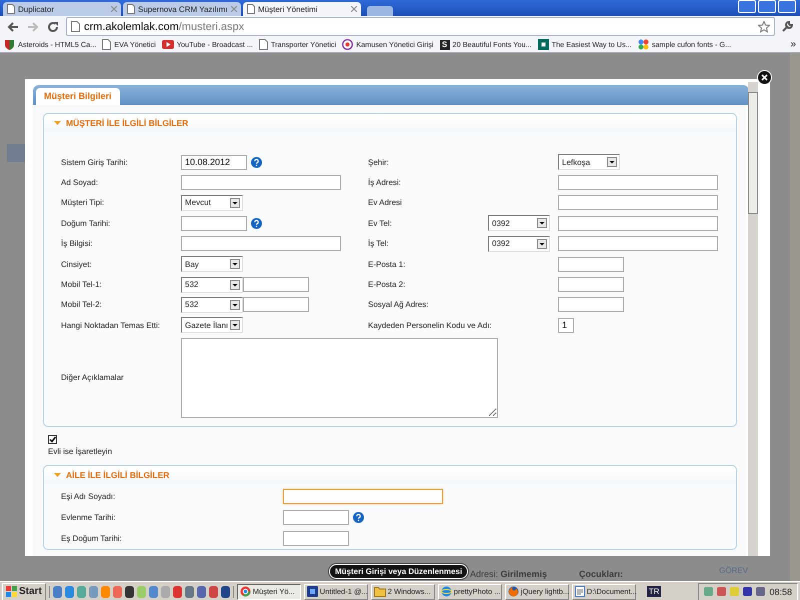 The height and width of the screenshot is (600, 800). What do you see at coordinates (182, 9) in the screenshot?
I see `browser-tab: Supernova CRM Yazılımı` at bounding box center [182, 9].